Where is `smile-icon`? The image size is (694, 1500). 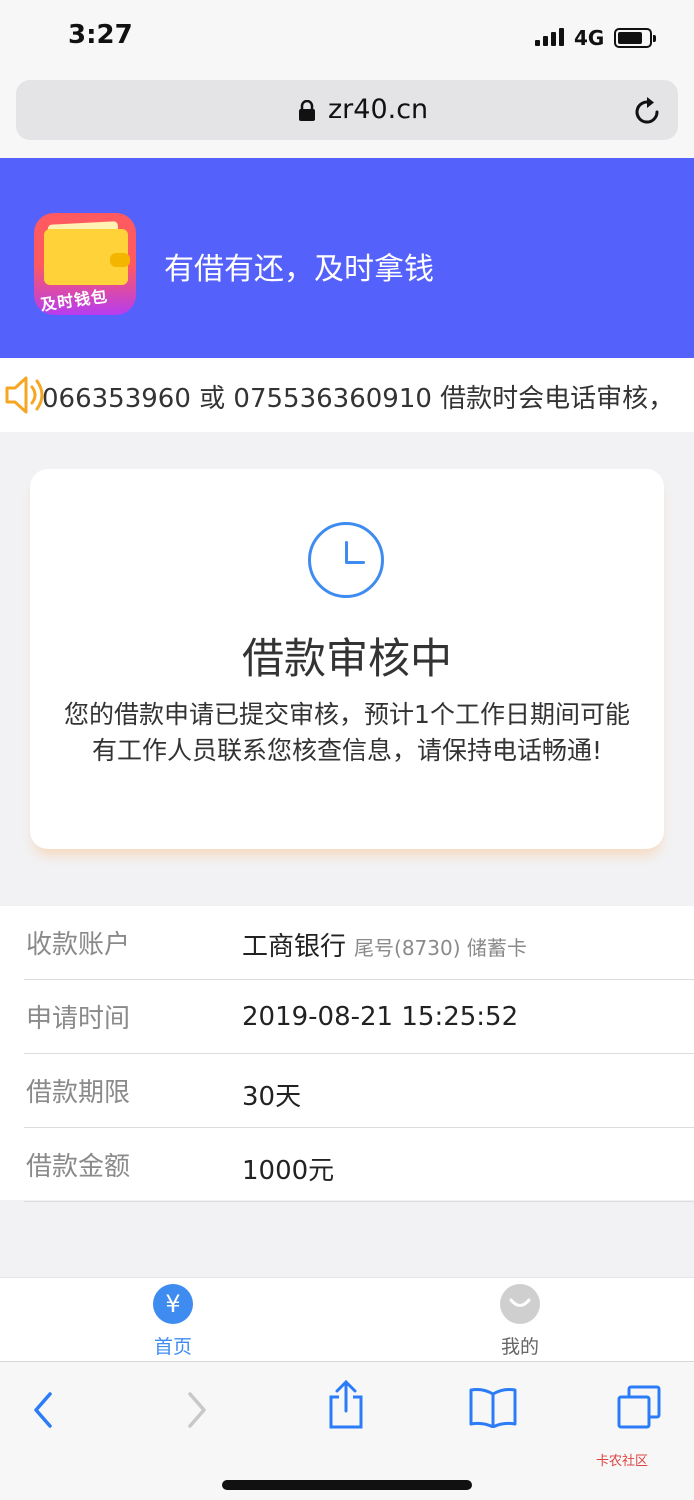 smile-icon is located at coordinates (520, 1304).